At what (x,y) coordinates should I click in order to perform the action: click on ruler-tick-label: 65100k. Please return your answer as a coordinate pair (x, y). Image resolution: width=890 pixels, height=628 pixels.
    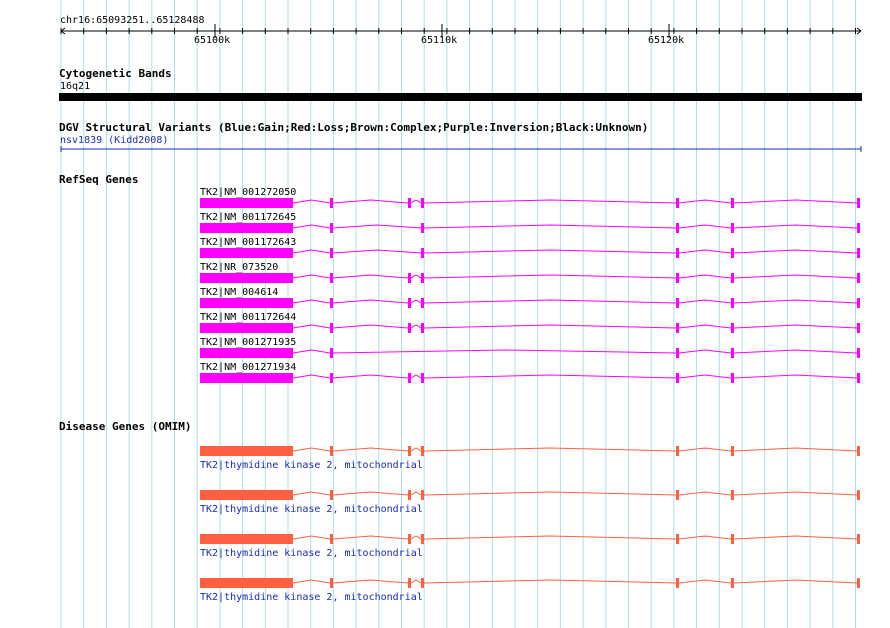
    Looking at the image, I should click on (212, 40).